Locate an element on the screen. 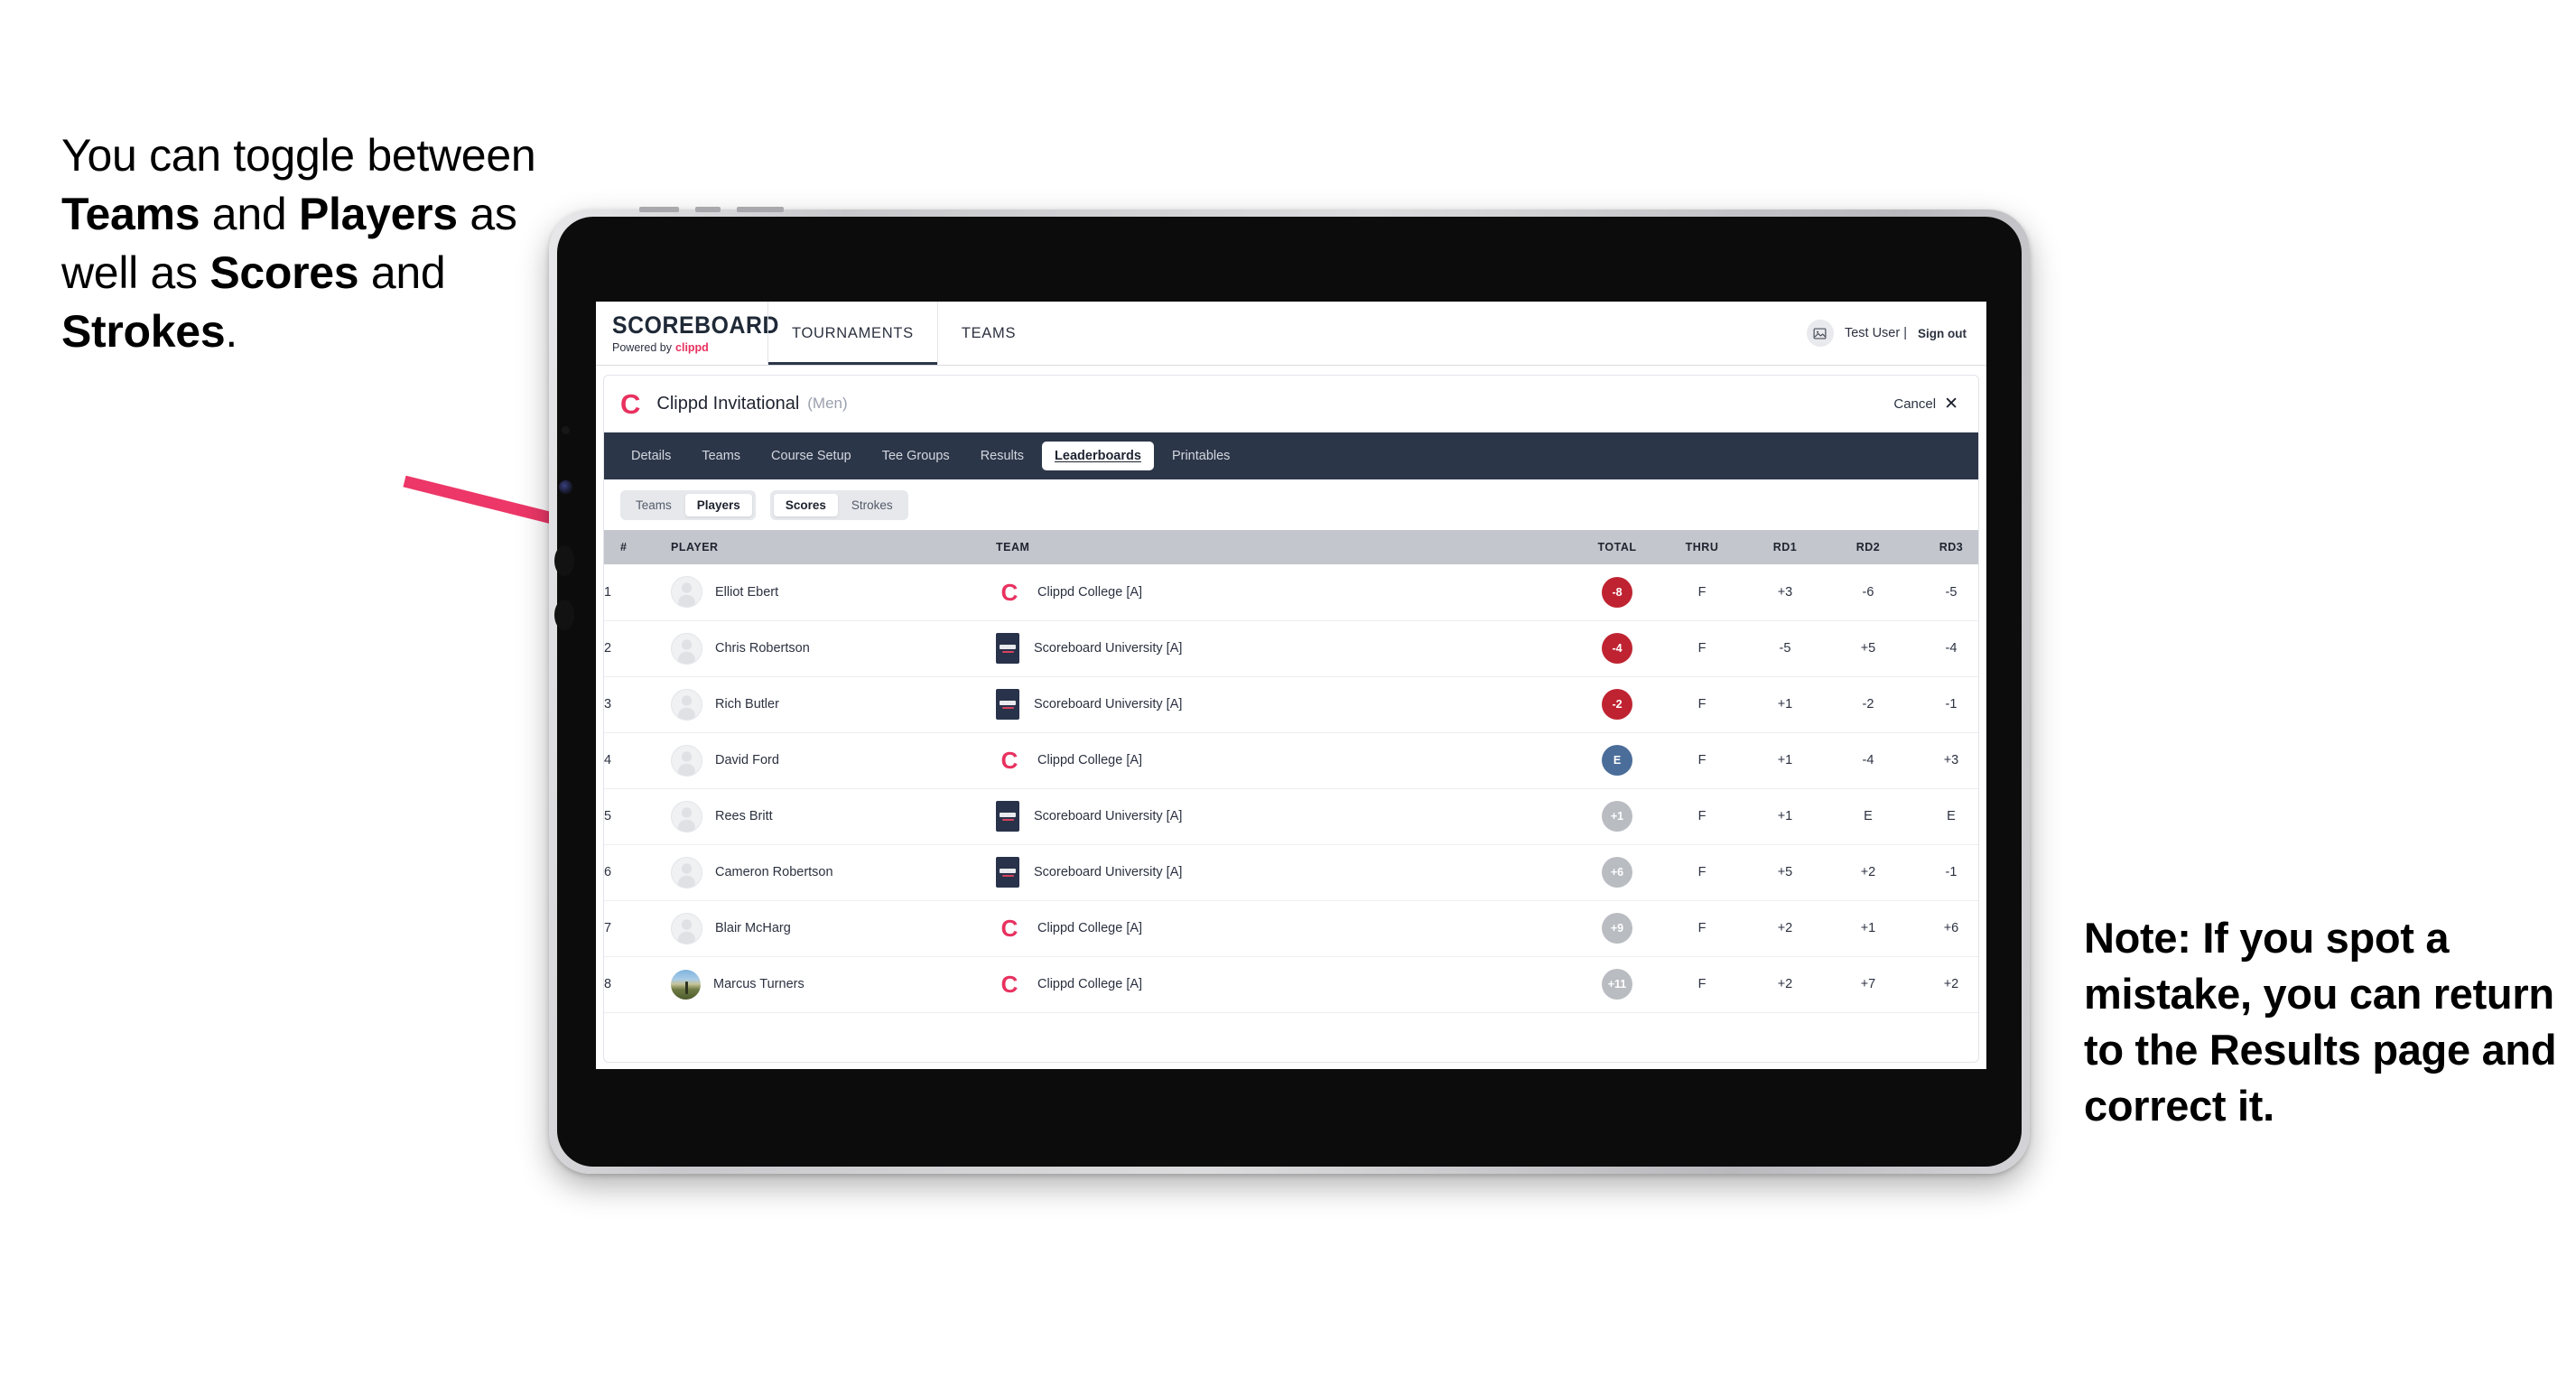 This screenshot has width=2576, height=1386. cell-player: David Ford is located at coordinates (833, 760).